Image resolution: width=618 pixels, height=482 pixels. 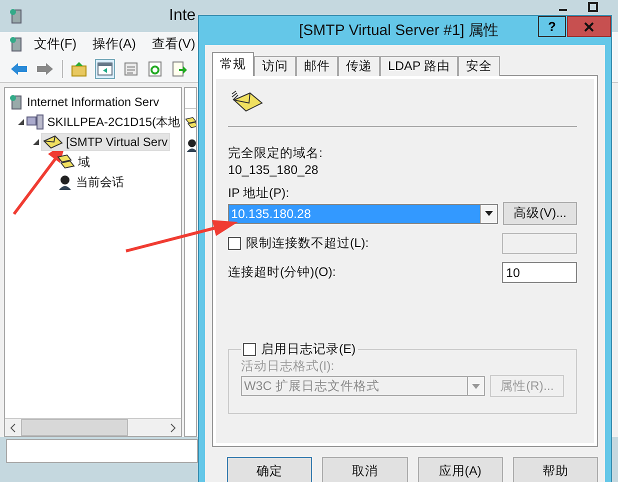 I want to click on window-title: Inte, so click(x=182, y=16).